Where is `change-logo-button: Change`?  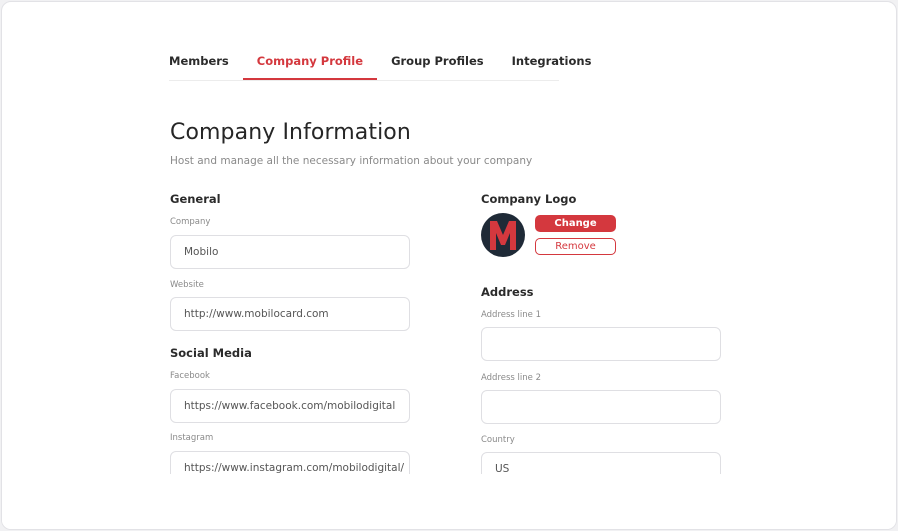 change-logo-button: Change is located at coordinates (575, 223).